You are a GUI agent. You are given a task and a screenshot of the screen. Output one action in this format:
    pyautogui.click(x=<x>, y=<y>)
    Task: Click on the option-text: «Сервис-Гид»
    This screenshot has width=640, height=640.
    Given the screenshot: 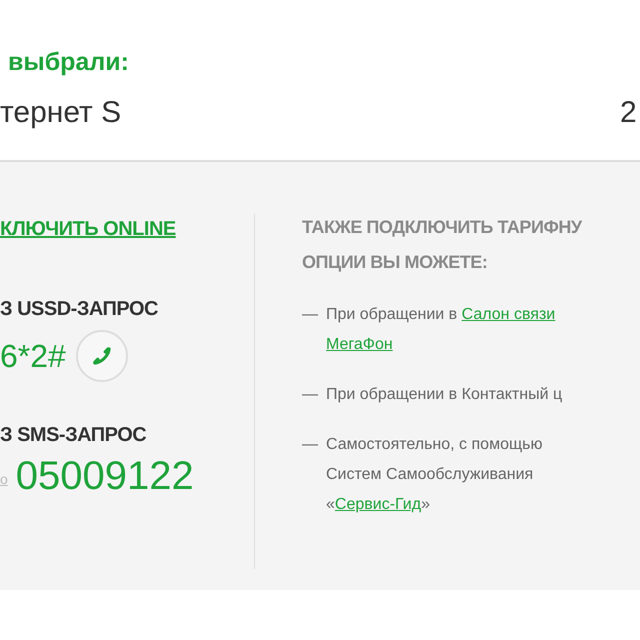 What is the action you would take?
    pyautogui.click(x=378, y=505)
    